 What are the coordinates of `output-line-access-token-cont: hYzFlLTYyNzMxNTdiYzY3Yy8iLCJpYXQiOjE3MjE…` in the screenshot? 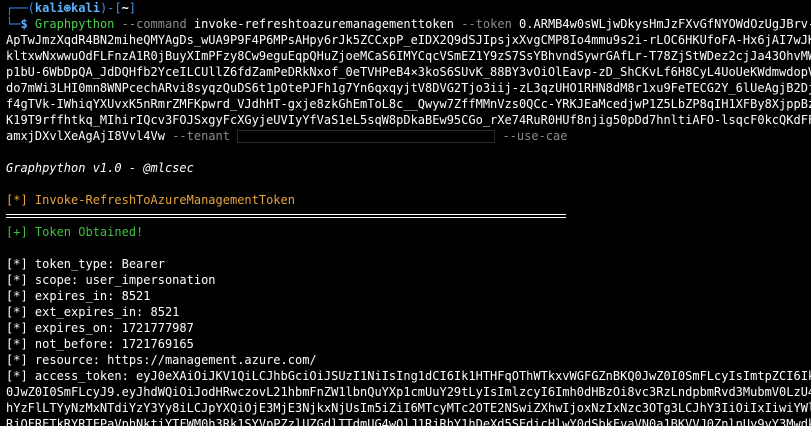 It's located at (408, 408).